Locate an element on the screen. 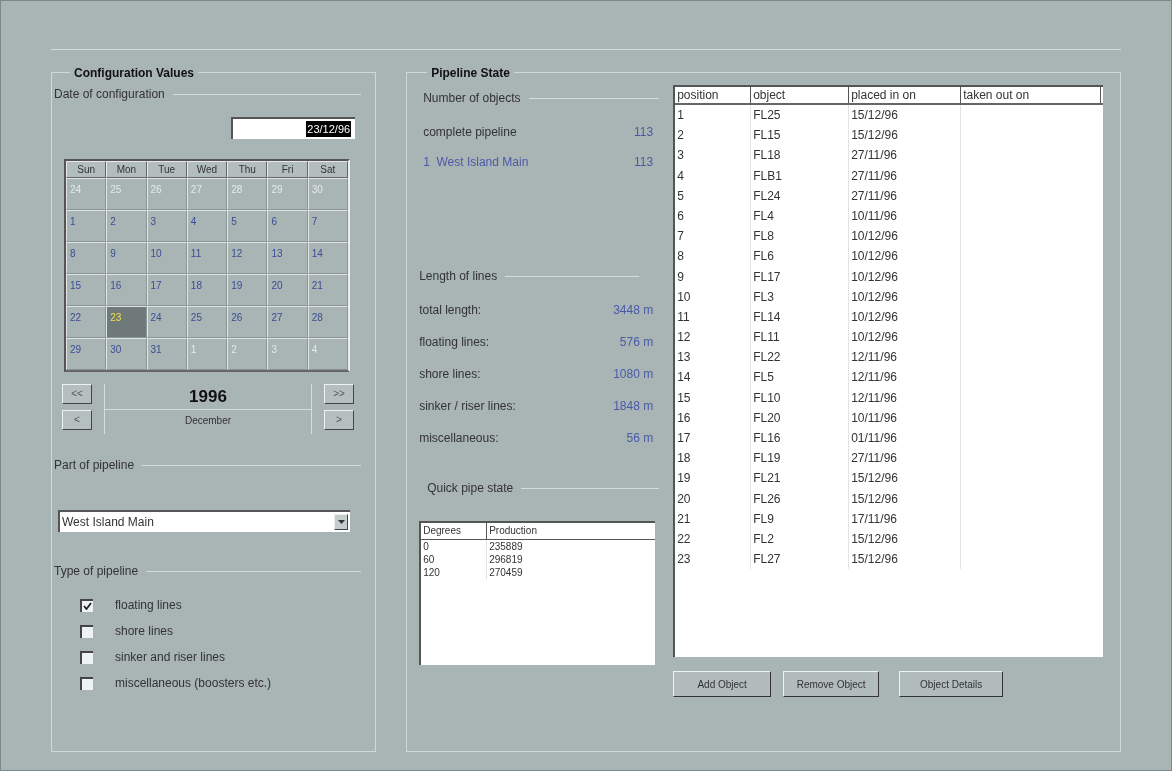 The width and height of the screenshot is (1172, 771). checkbox-label: miscellaneous (boosters etc.) is located at coordinates (193, 683).